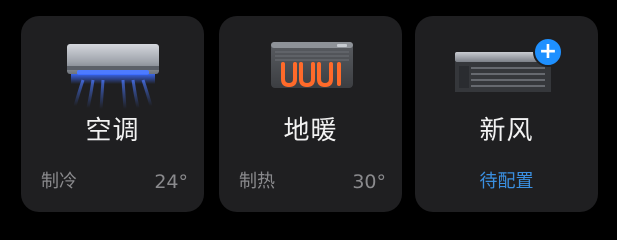  What do you see at coordinates (506, 180) in the screenshot?
I see `configure-link: 待配置` at bounding box center [506, 180].